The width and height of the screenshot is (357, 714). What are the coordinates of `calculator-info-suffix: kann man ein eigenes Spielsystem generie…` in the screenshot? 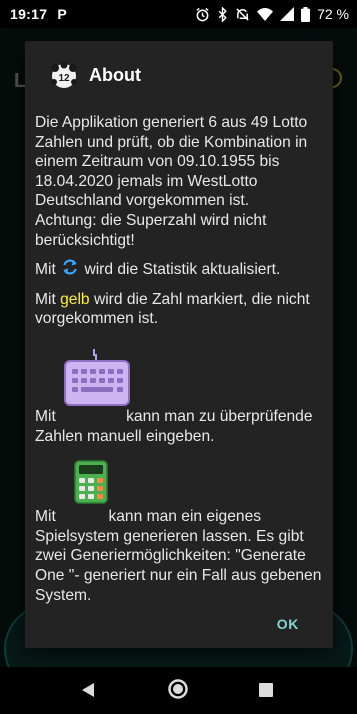 It's located at (178, 556).